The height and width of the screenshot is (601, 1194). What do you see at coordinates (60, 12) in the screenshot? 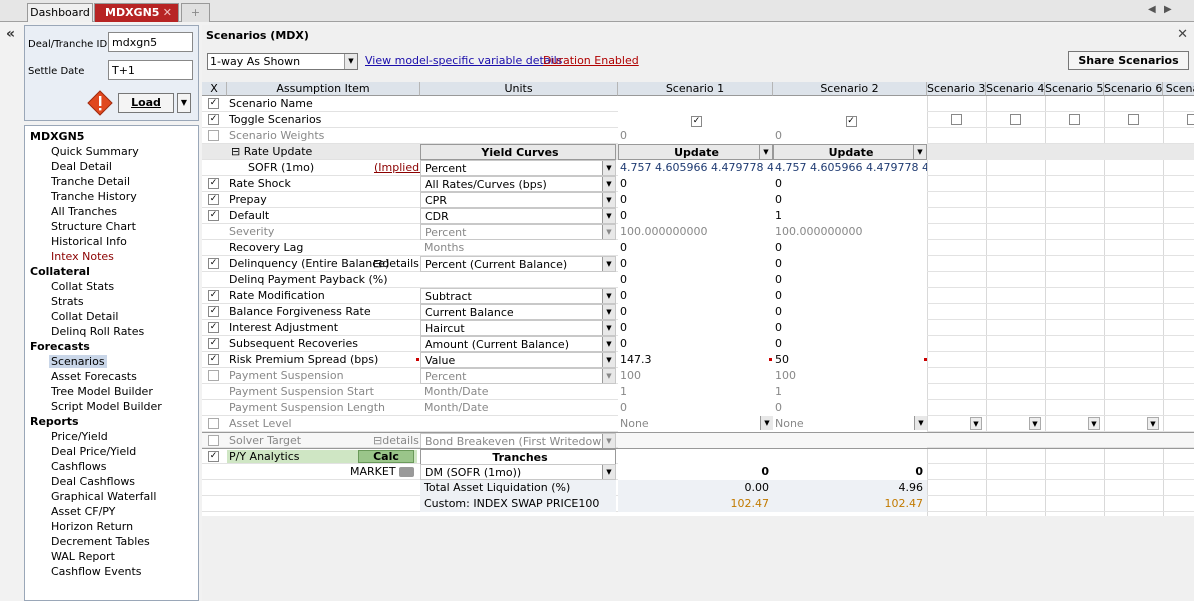
I see `tab-dashboard: Dashboard` at bounding box center [60, 12].